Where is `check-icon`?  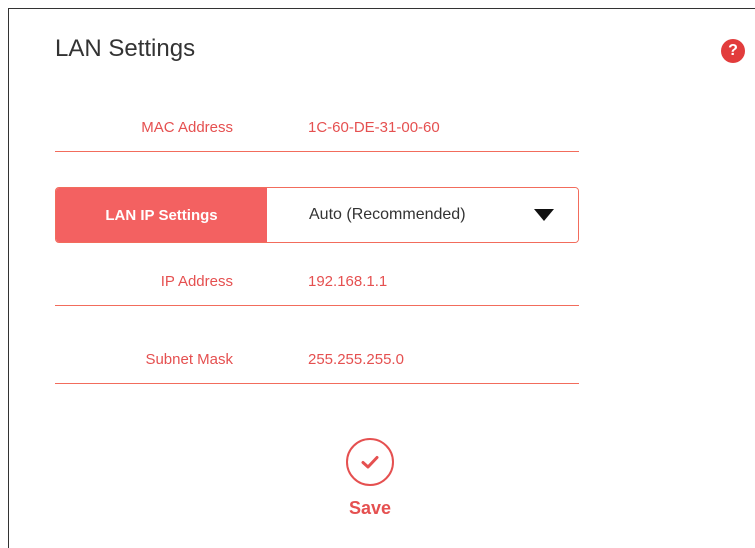 check-icon is located at coordinates (370, 462).